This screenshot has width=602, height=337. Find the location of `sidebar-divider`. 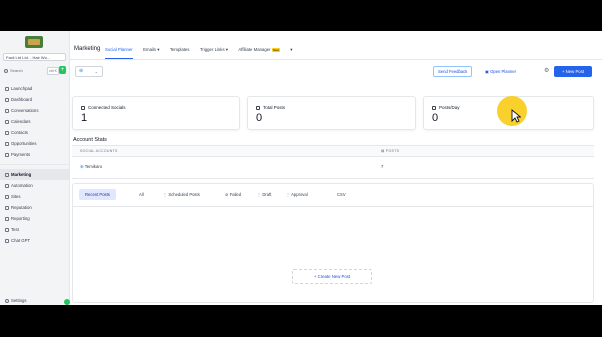

sidebar-divider is located at coordinates (34, 164).